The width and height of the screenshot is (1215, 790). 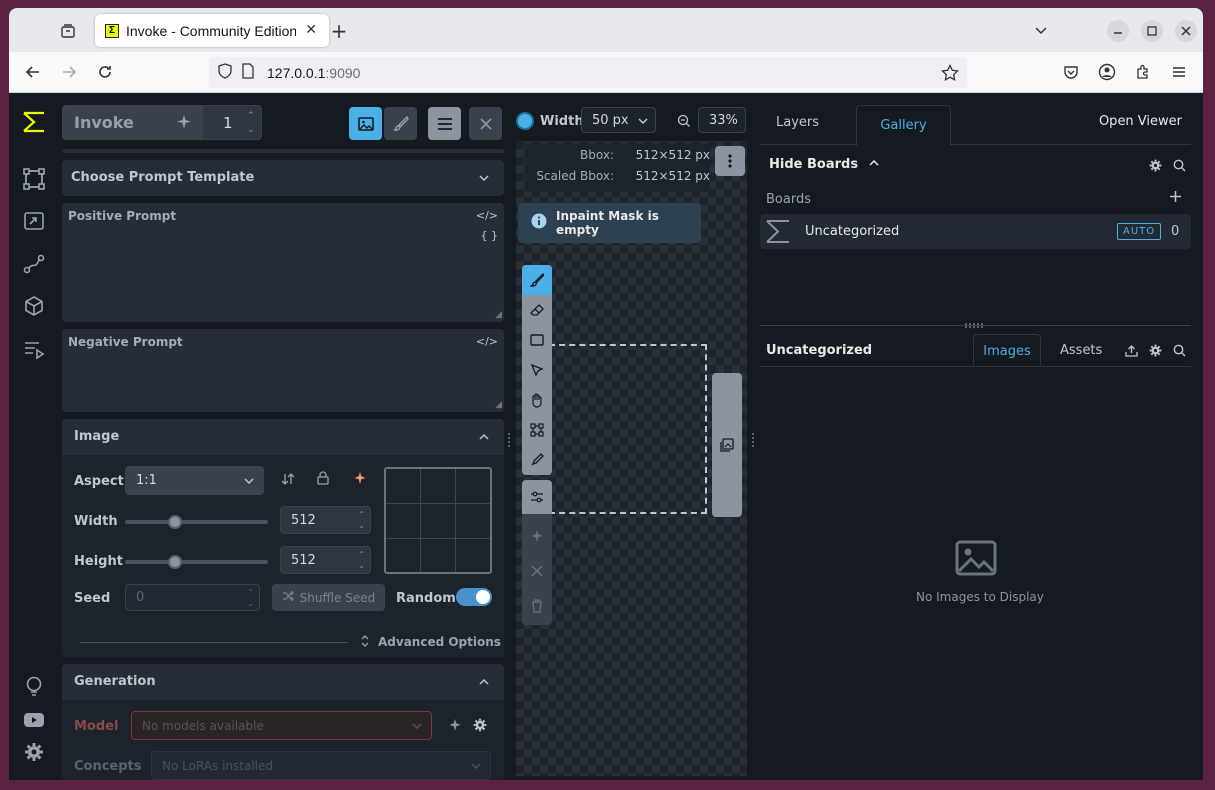 What do you see at coordinates (1155, 352) in the screenshot?
I see `gallery-settings-gear-icon` at bounding box center [1155, 352].